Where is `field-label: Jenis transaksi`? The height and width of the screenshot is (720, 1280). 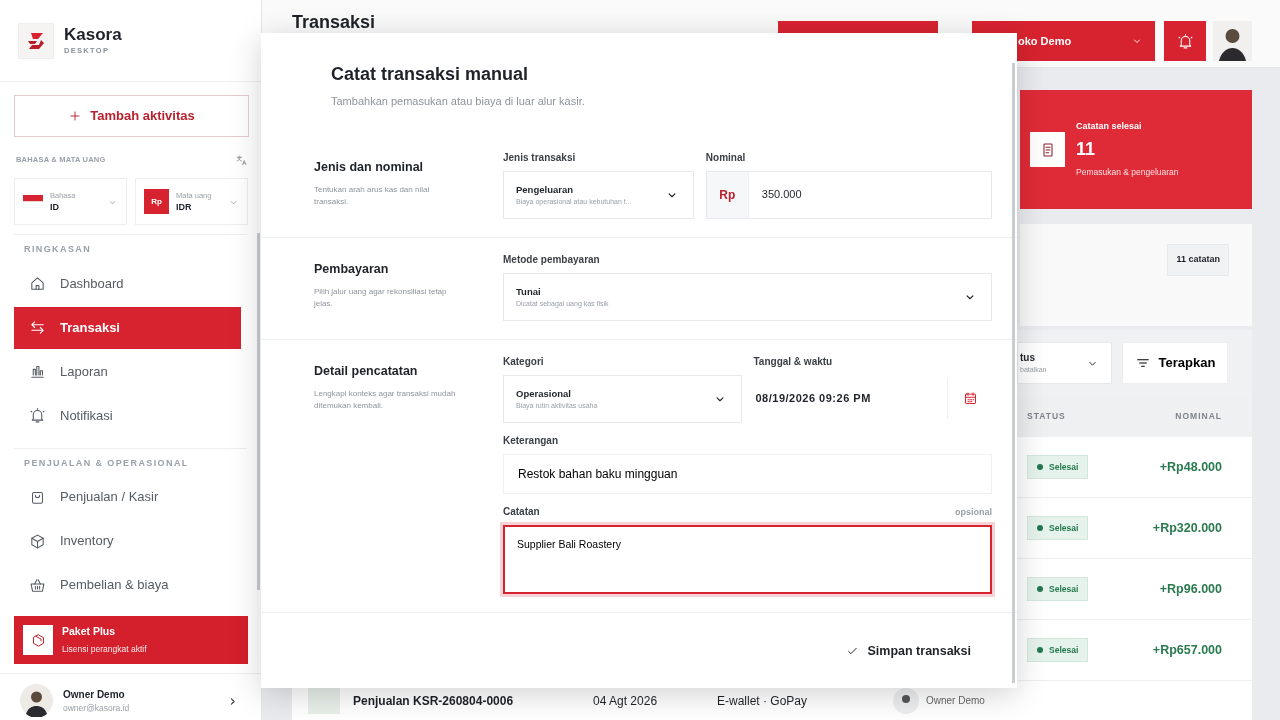 field-label: Jenis transaksi is located at coordinates (539, 157).